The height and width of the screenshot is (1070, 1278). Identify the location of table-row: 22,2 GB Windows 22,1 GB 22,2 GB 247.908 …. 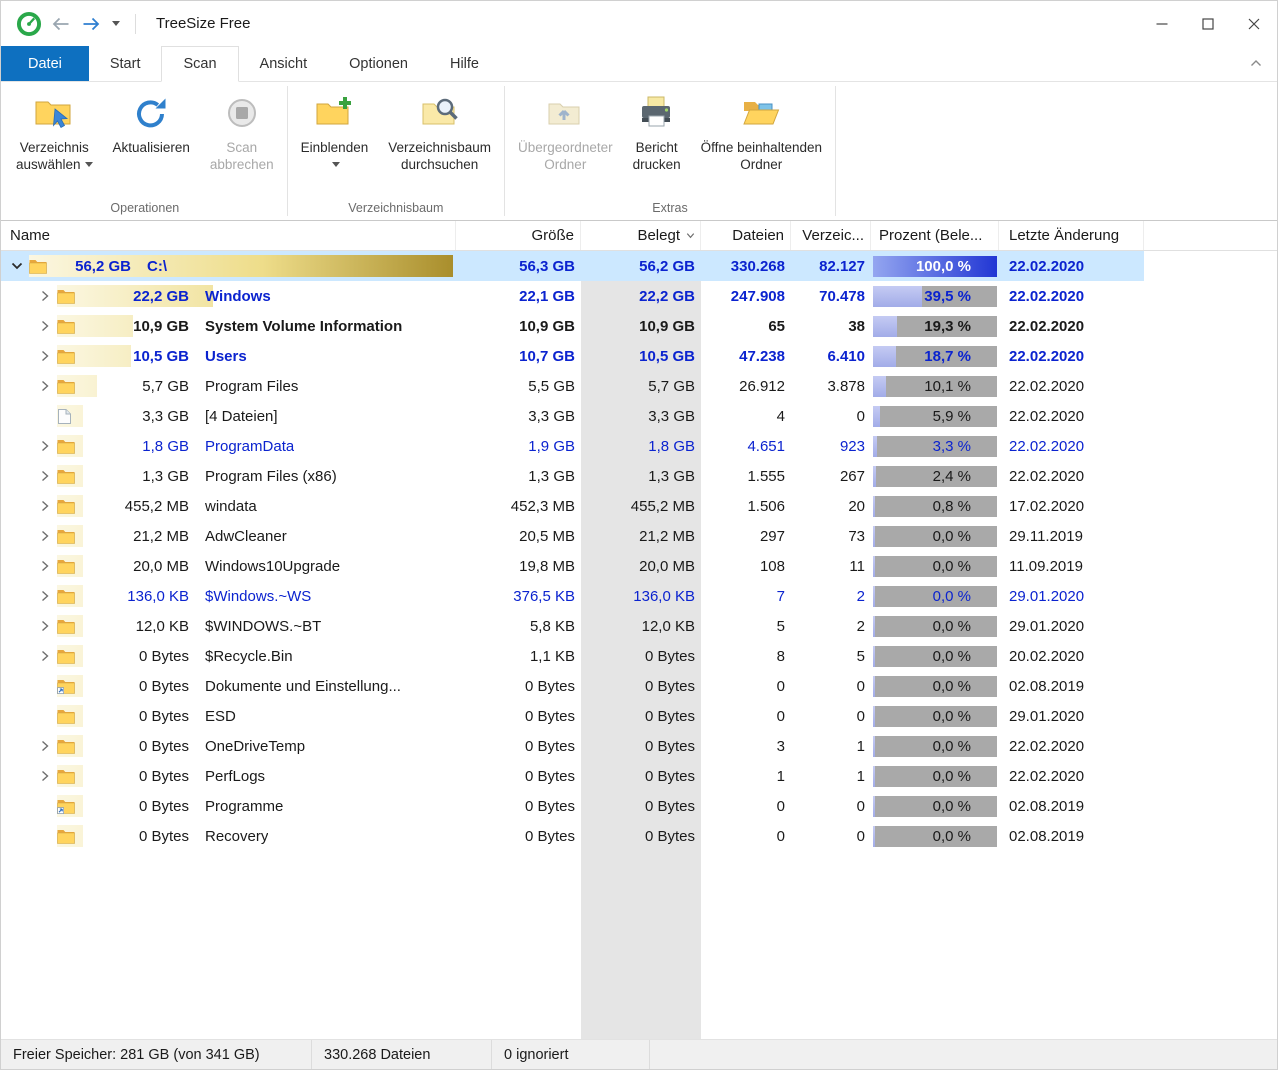
(572, 296).